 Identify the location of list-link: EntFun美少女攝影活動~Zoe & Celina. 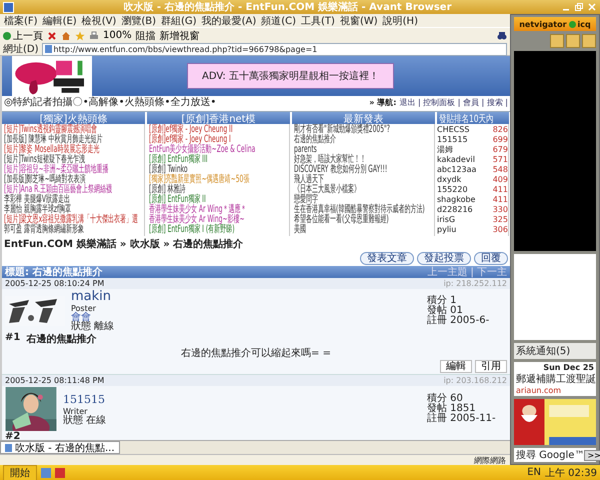
(202, 150).